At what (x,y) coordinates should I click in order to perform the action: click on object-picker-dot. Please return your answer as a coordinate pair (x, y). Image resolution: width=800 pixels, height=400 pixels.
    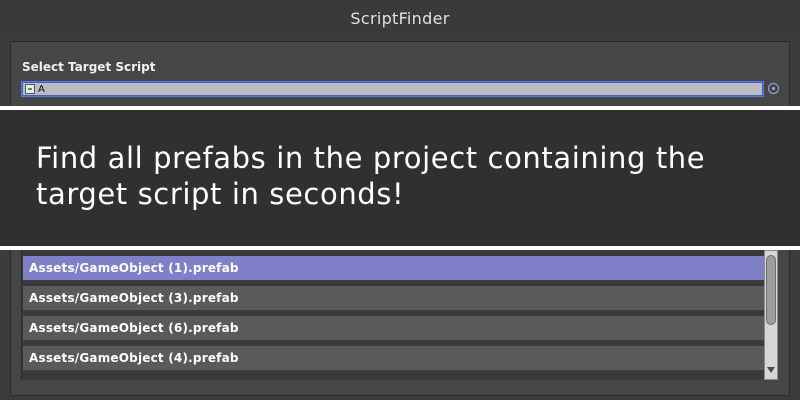
    Looking at the image, I should click on (773, 88).